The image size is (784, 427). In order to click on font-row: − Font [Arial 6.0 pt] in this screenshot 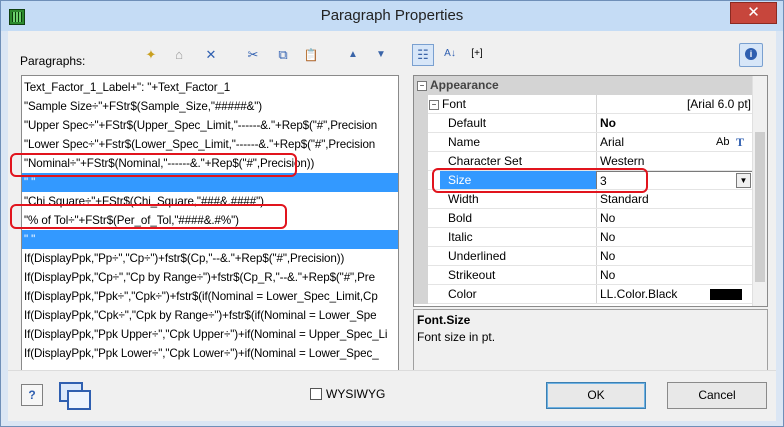, I will do `click(584, 104)`.